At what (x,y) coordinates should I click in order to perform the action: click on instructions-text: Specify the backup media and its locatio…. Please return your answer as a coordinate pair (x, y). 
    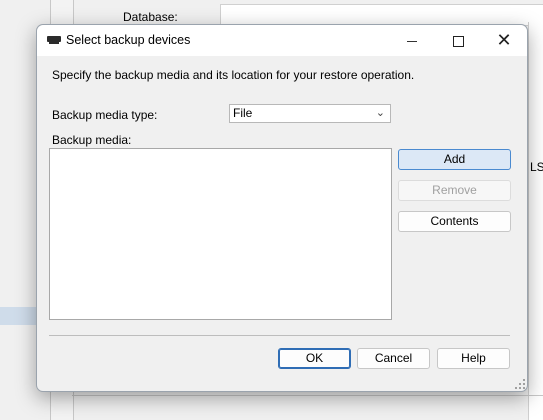
    Looking at the image, I should click on (233, 75).